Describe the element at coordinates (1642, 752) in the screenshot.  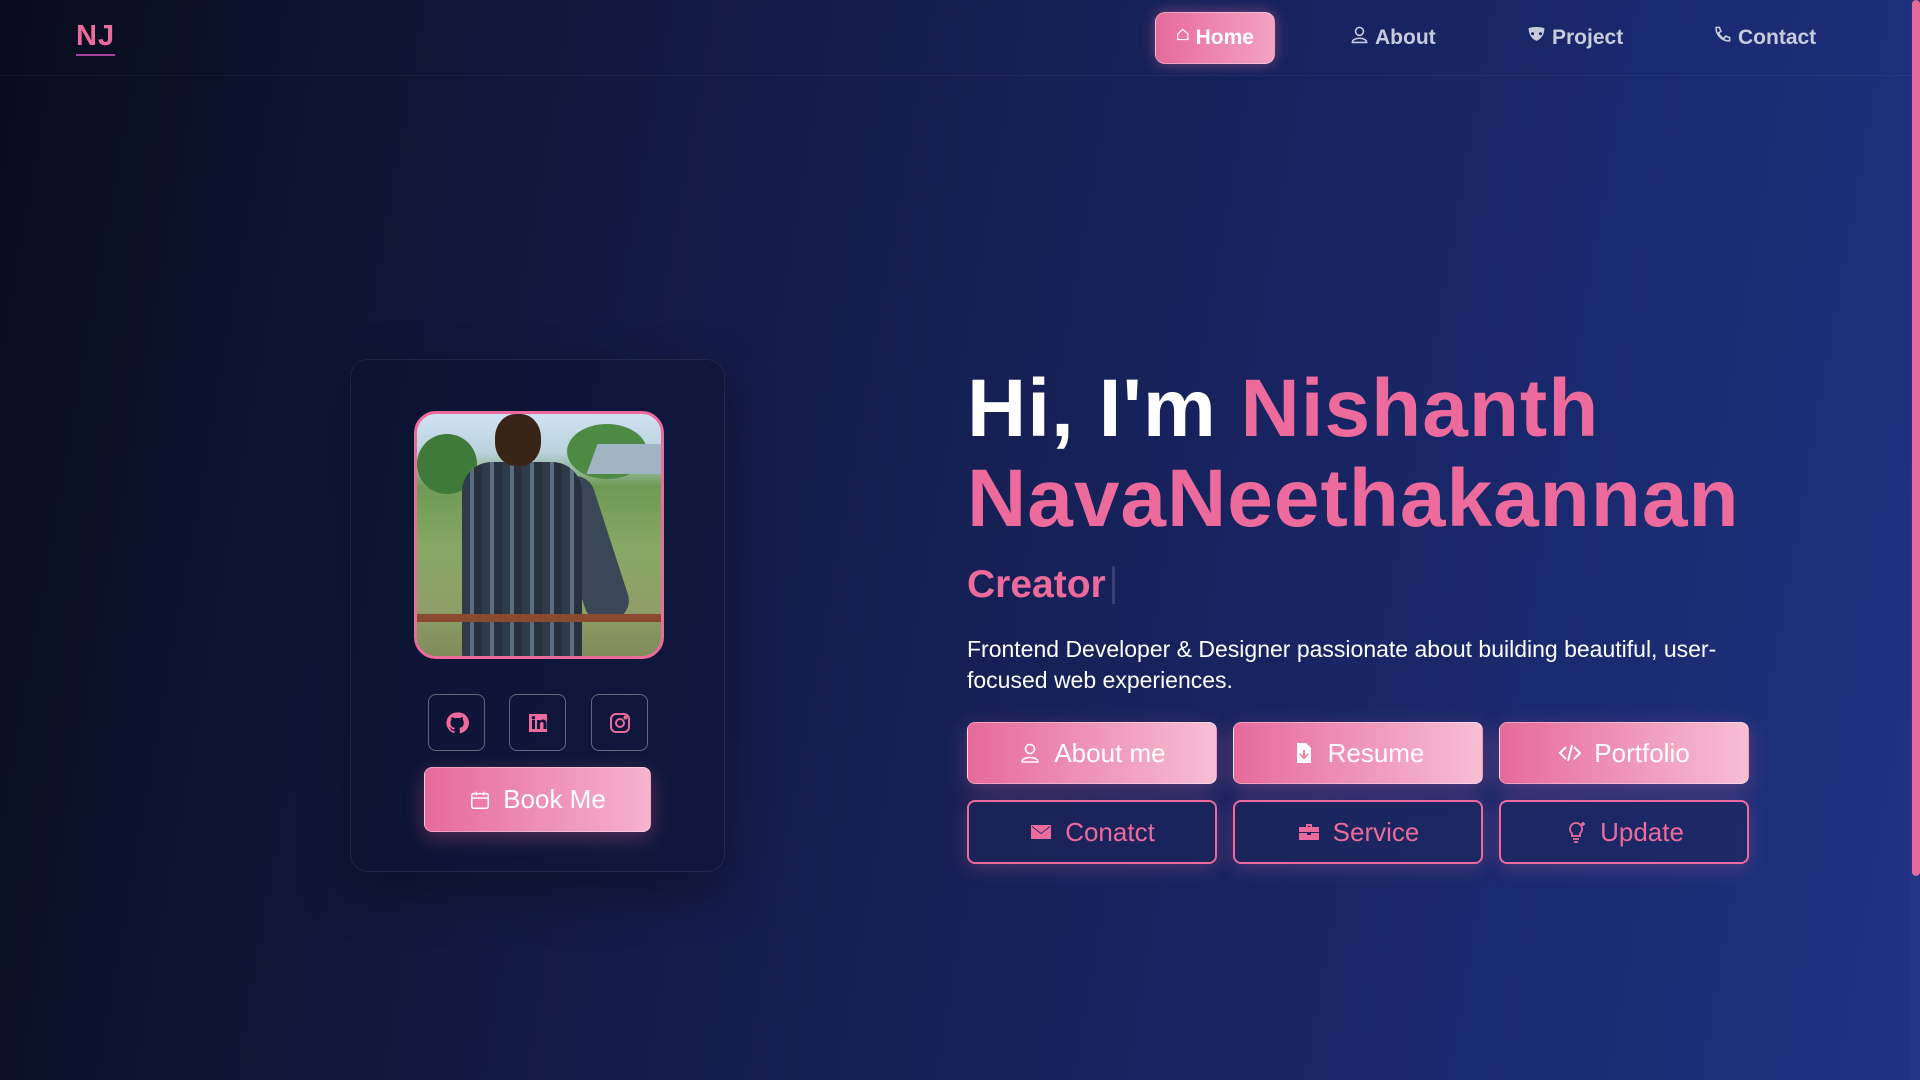
I see `portfolio-label: Portfolio` at that location.